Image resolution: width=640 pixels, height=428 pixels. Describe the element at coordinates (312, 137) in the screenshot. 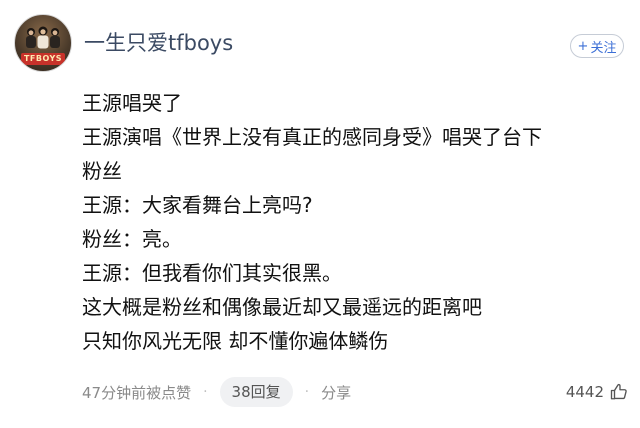

I see `post-line: 王源演唱《世界上没有真正的感同身受》唱哭了台下` at that location.